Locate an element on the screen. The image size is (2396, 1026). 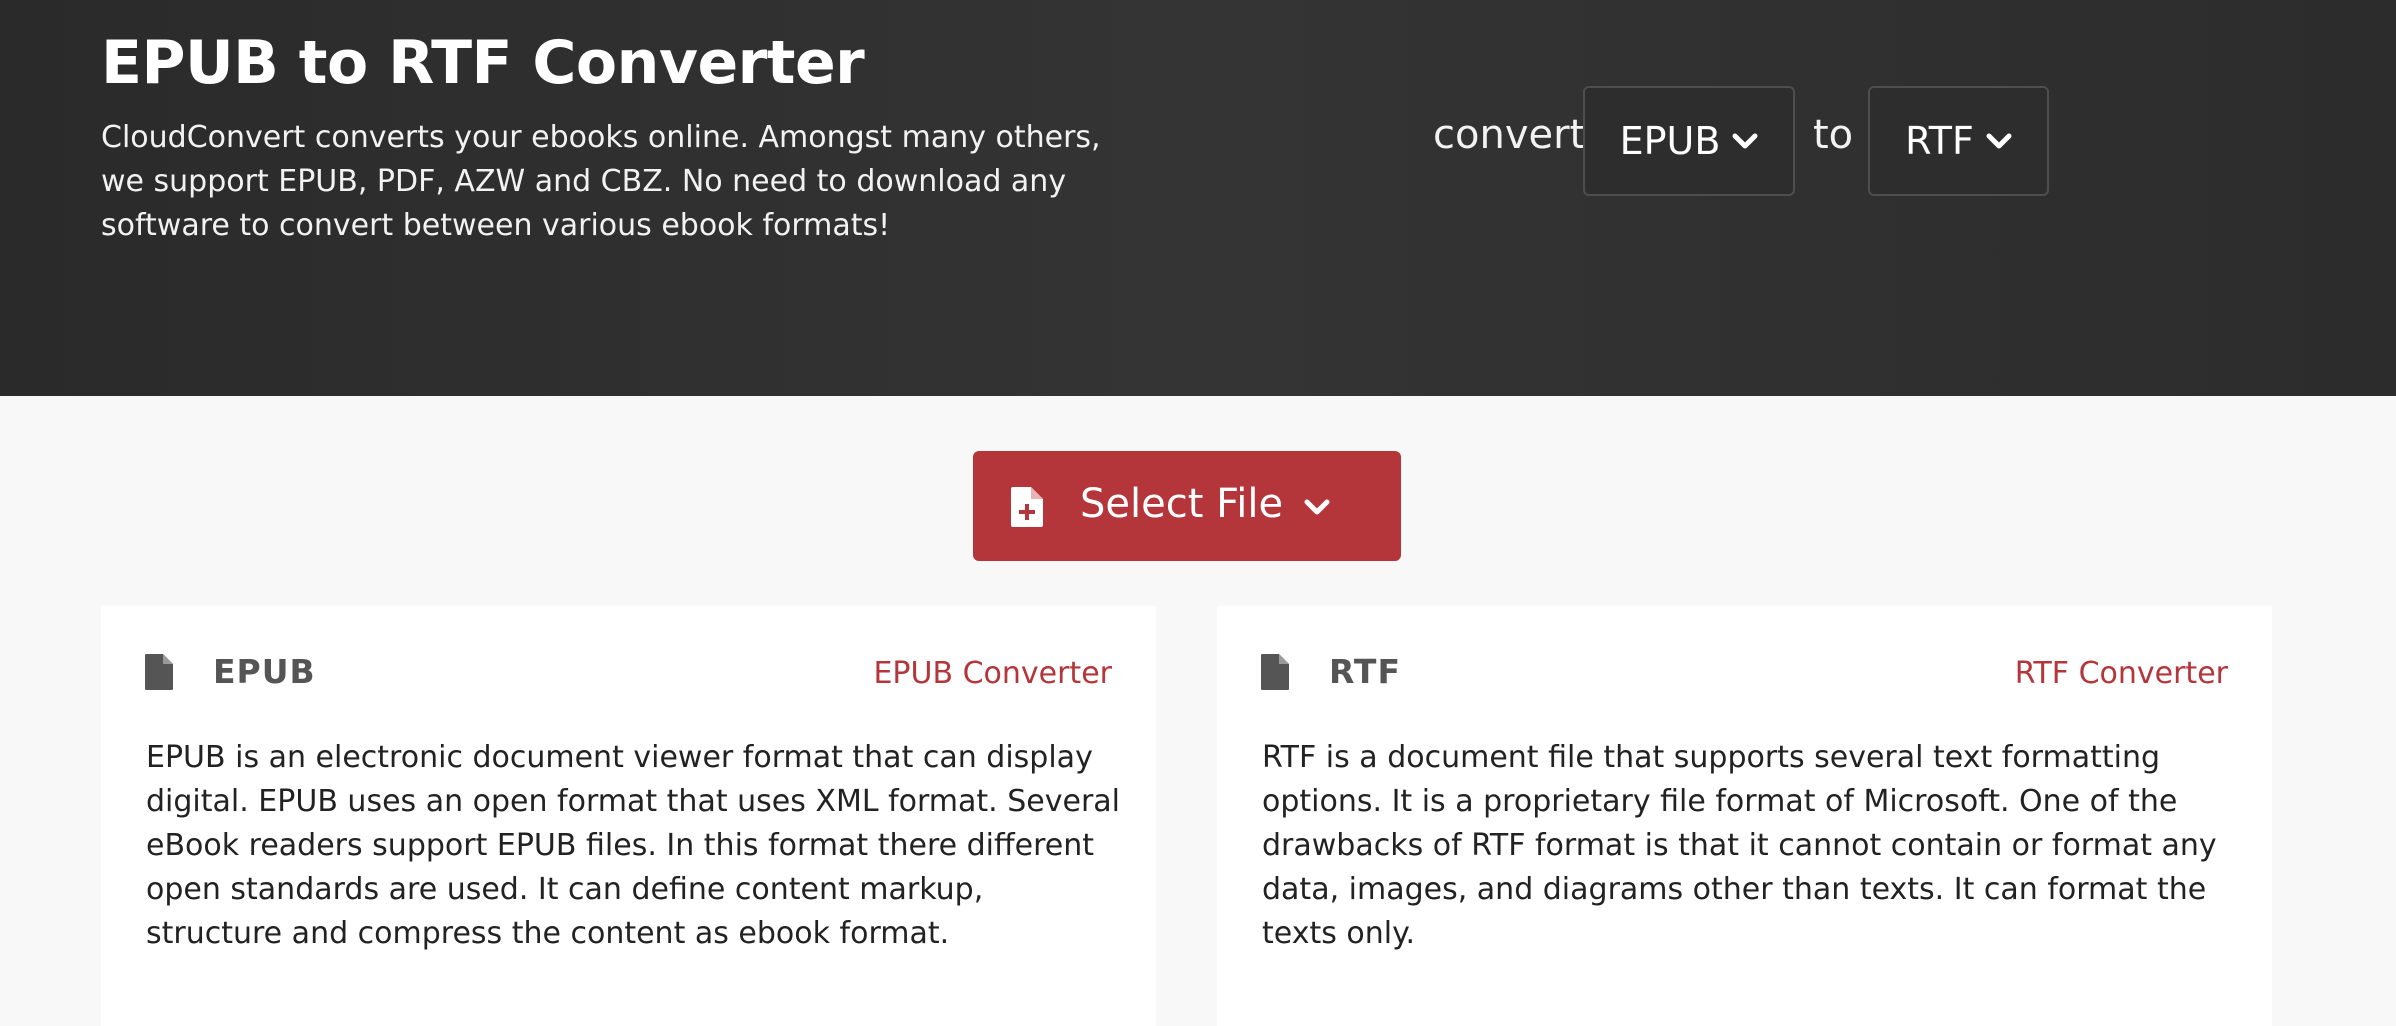
select-file-label: Select File is located at coordinates (1182, 504).